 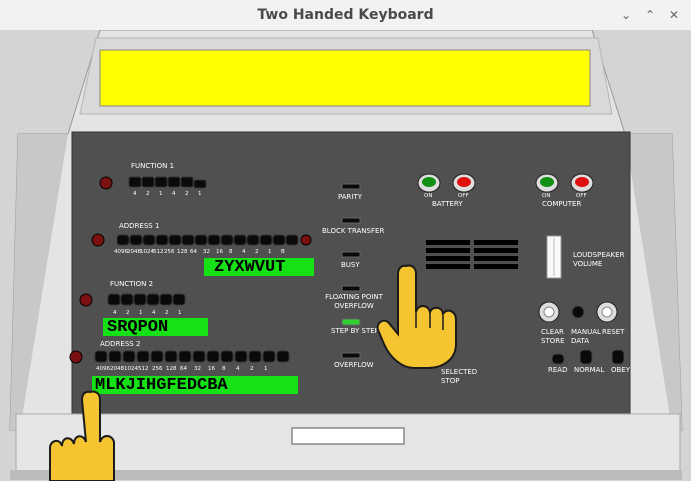 What do you see at coordinates (193, 252) in the screenshot?
I see `address1-bit: 64` at bounding box center [193, 252].